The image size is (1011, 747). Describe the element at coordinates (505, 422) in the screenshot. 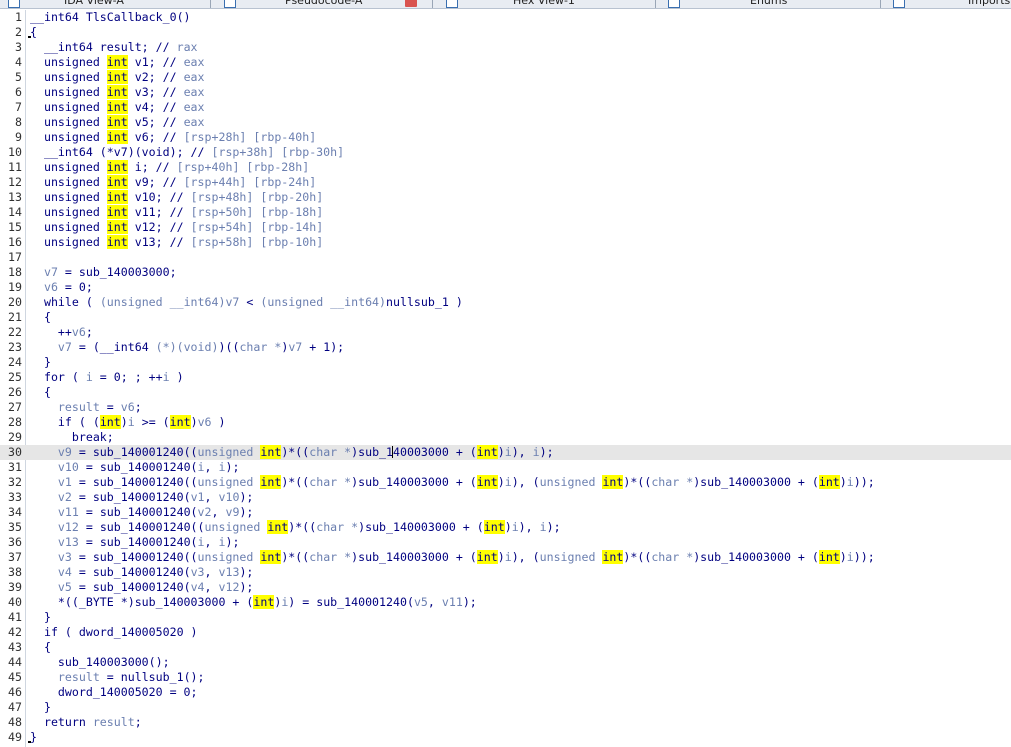

I see `code-line: 28 if ( (int)i >= (int)v6 )` at that location.